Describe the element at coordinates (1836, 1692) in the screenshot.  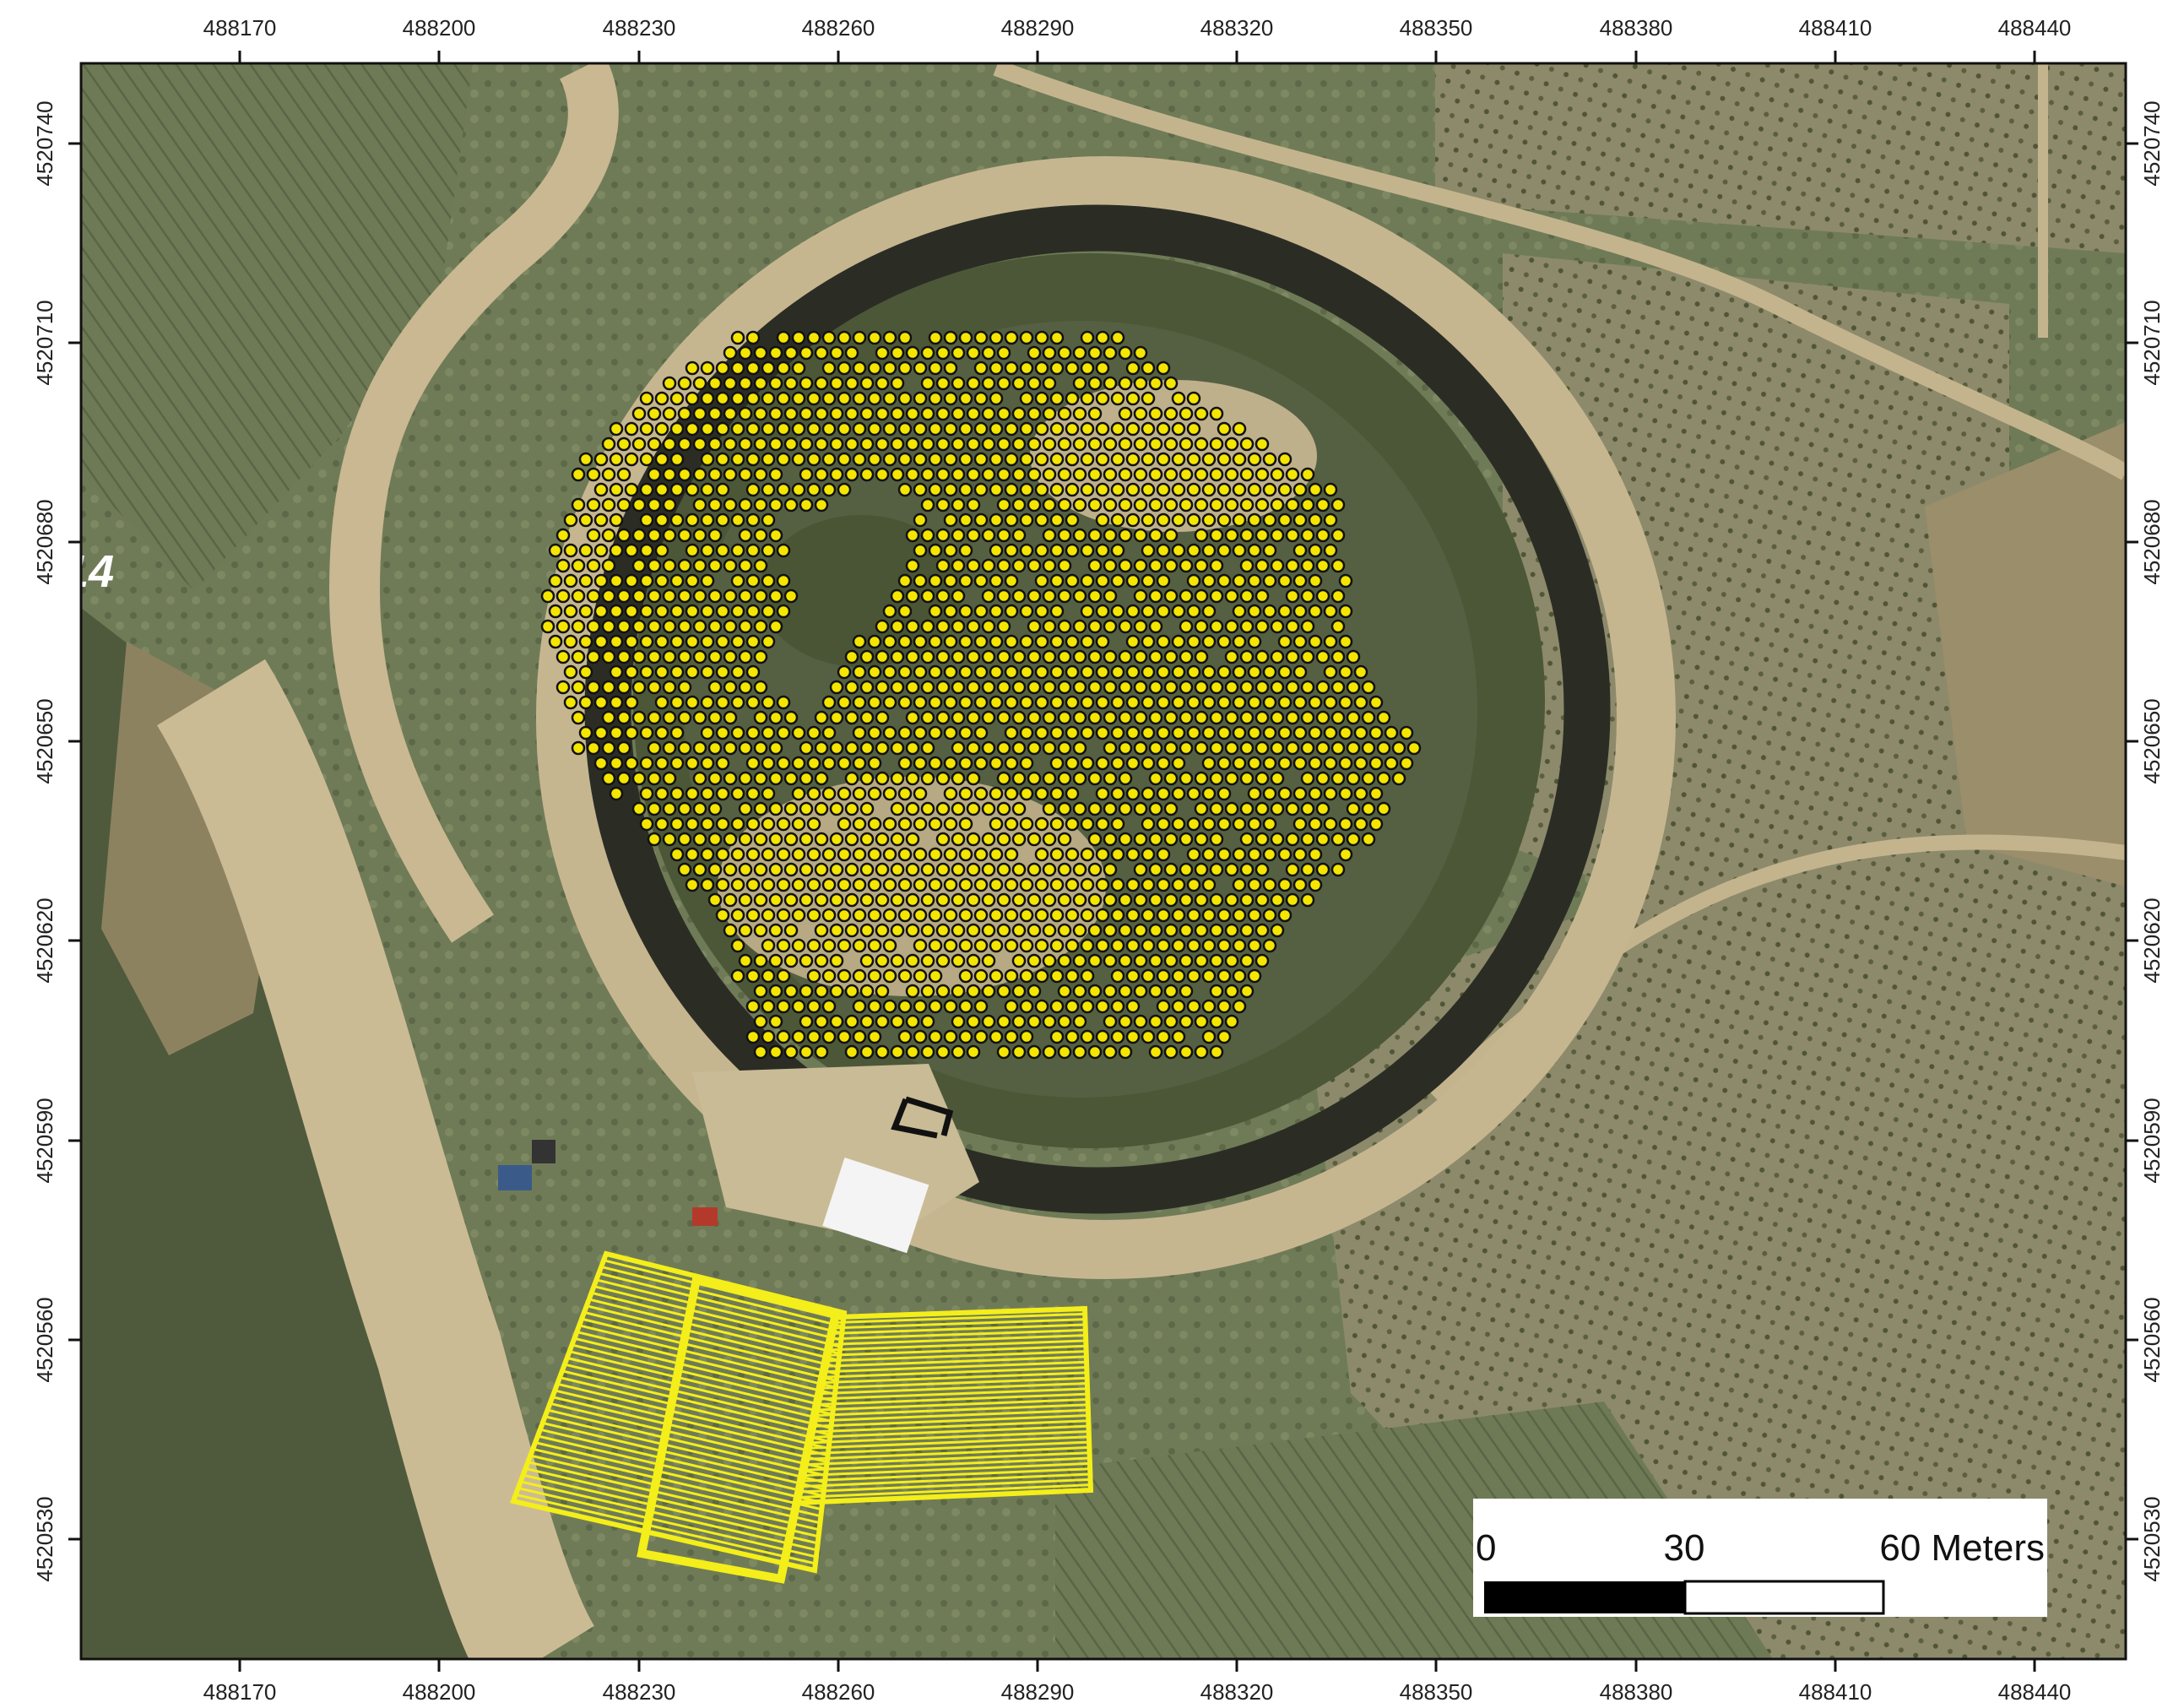
I see `x-tick-label: 488410` at that location.